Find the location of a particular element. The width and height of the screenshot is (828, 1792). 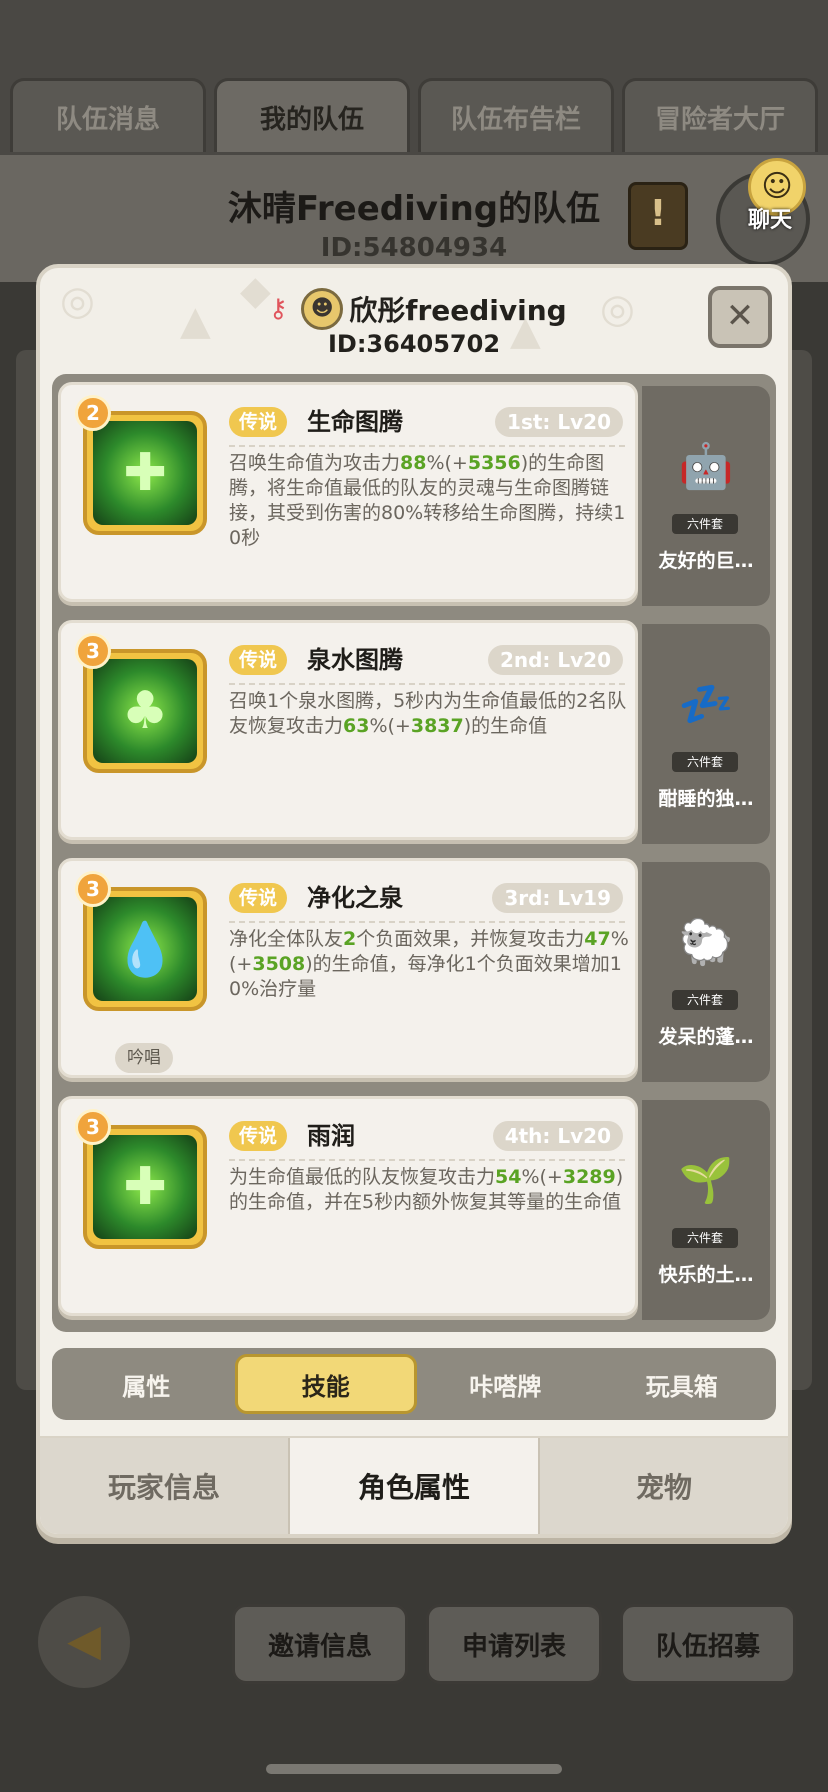

invite-info-button: 邀请信息 is located at coordinates (320, 1644).